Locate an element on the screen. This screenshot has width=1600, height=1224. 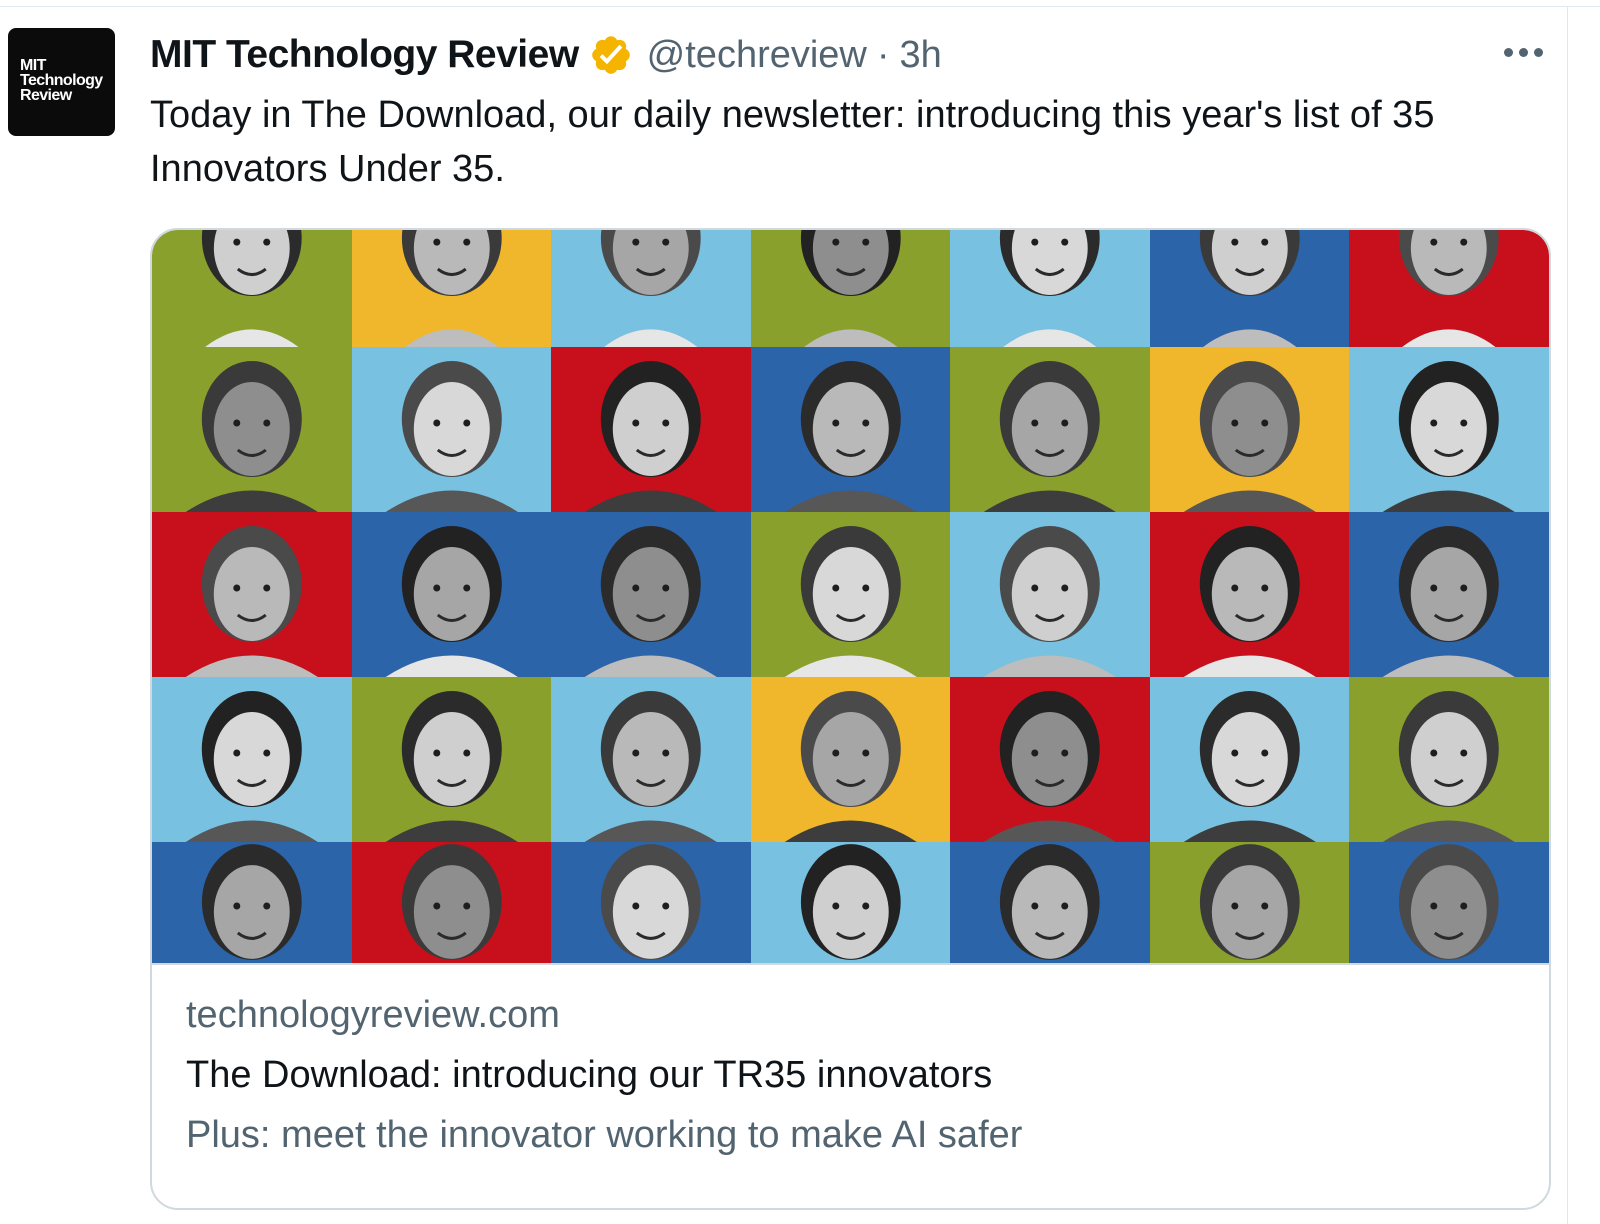
verified-badge-icon is located at coordinates (611, 55).